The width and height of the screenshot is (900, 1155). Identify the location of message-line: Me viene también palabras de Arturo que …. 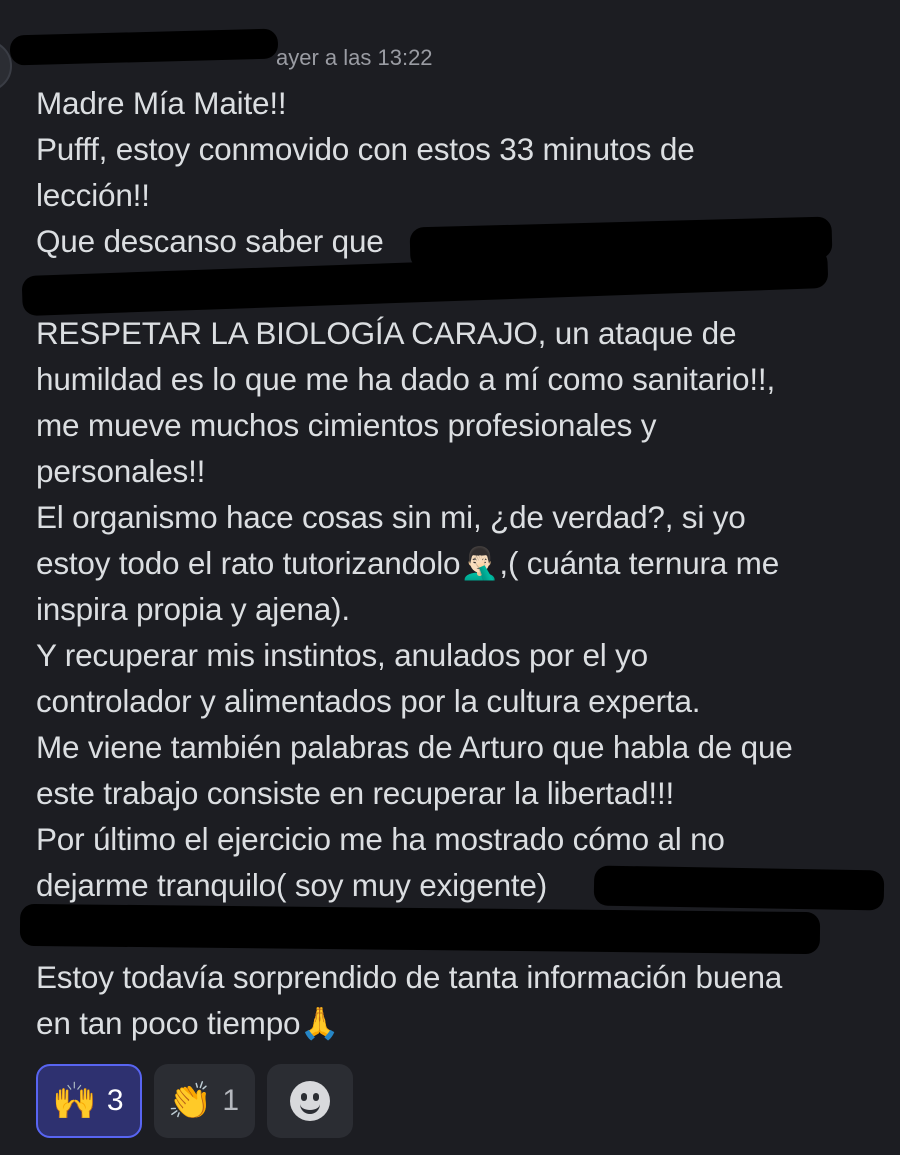
(414, 747).